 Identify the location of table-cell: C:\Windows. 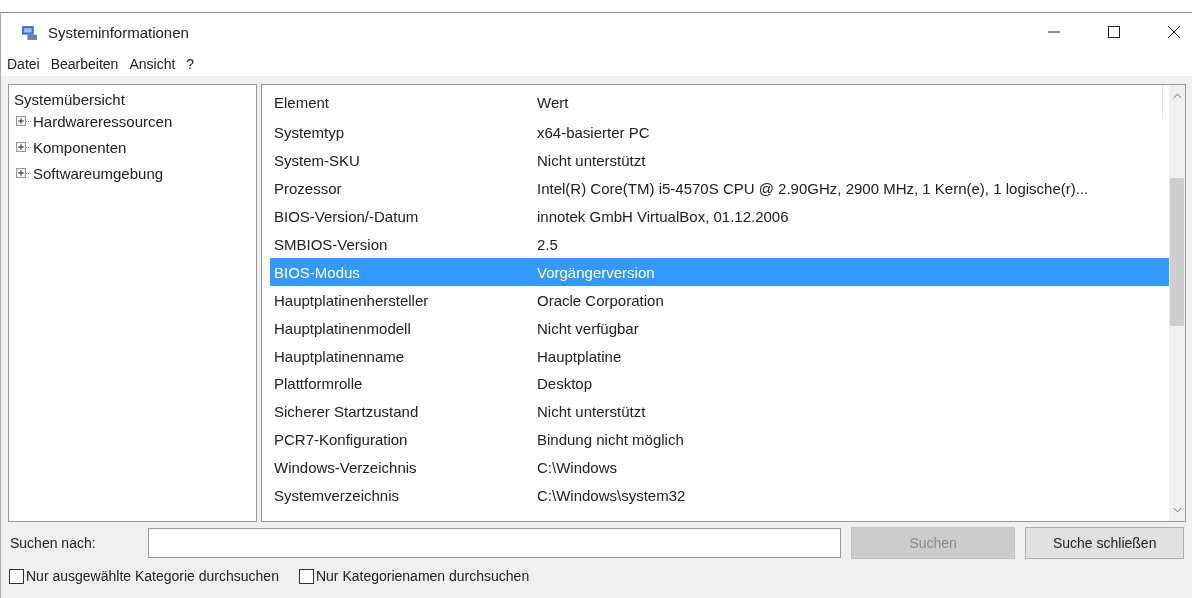
(577, 468).